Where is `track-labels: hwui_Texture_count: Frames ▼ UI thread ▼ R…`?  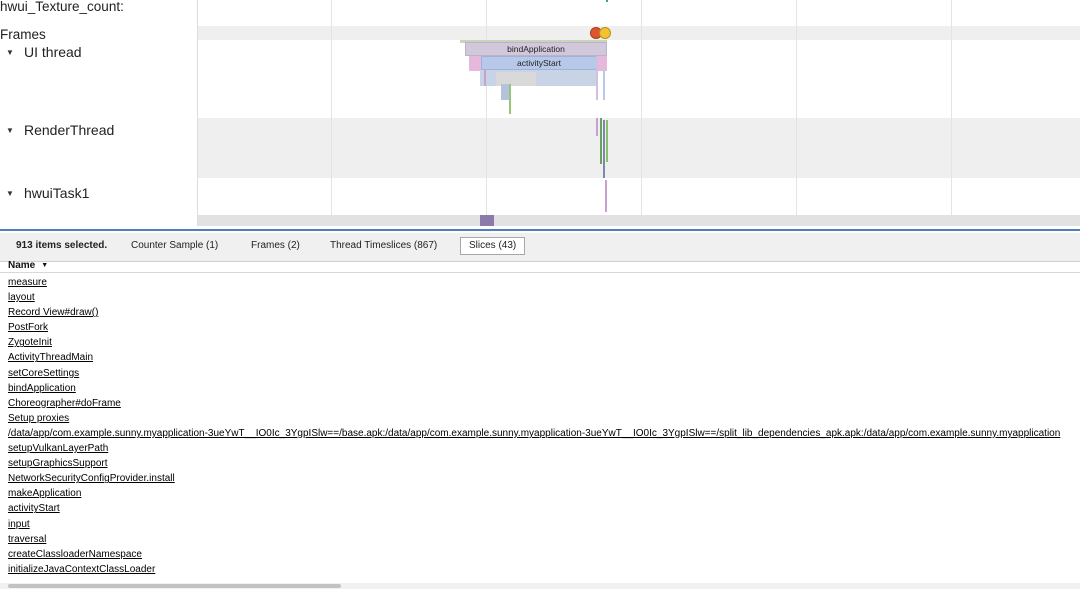 track-labels: hwui_Texture_count: Frames ▼ UI thread ▼ R… is located at coordinates (98, 113).